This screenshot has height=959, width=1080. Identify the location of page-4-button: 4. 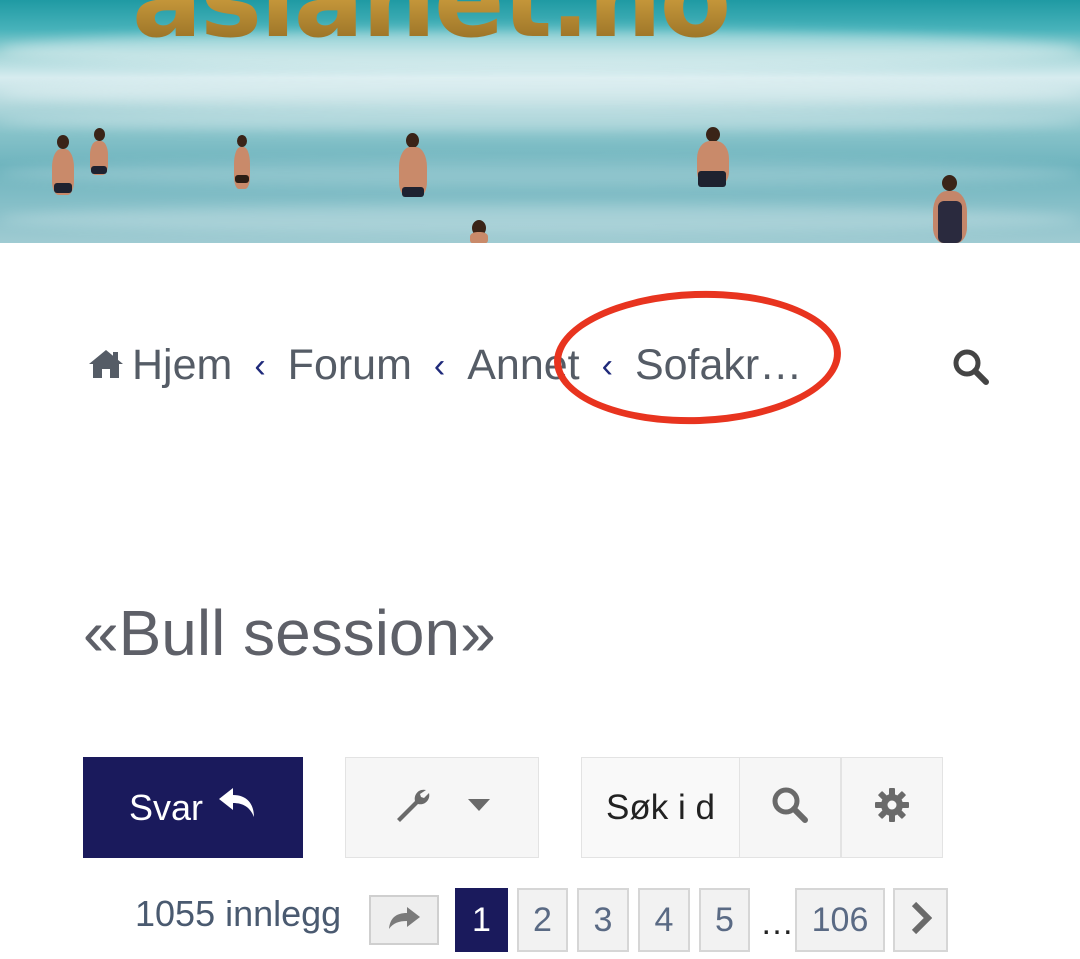
(664, 920).